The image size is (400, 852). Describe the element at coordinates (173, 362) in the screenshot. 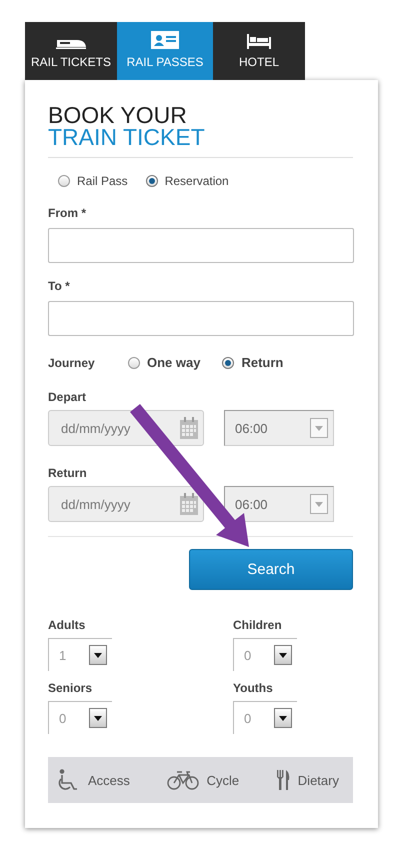

I see `option-label: One way` at that location.